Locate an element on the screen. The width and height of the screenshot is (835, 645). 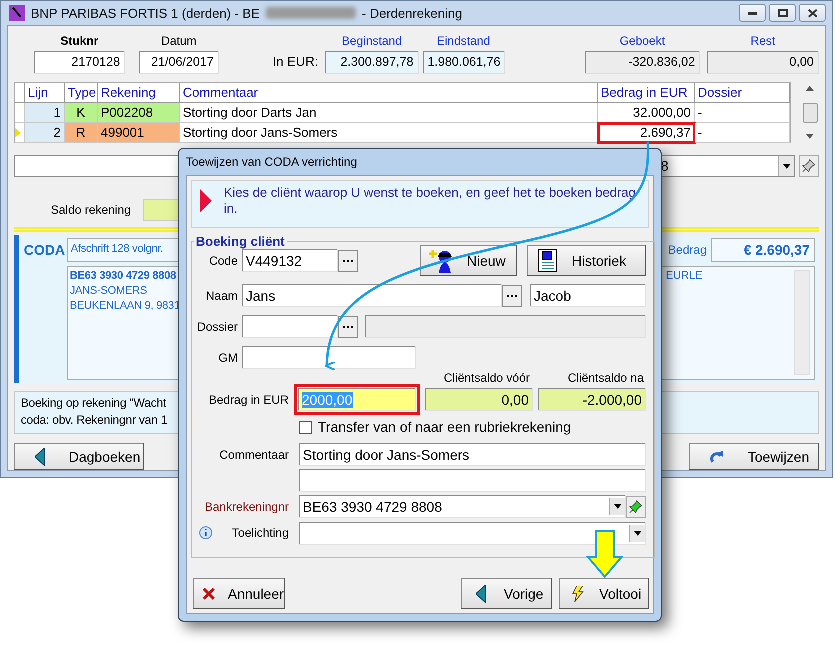
bank-dropdown: BE63 3930 4729 8808 is located at coordinates (462, 506).